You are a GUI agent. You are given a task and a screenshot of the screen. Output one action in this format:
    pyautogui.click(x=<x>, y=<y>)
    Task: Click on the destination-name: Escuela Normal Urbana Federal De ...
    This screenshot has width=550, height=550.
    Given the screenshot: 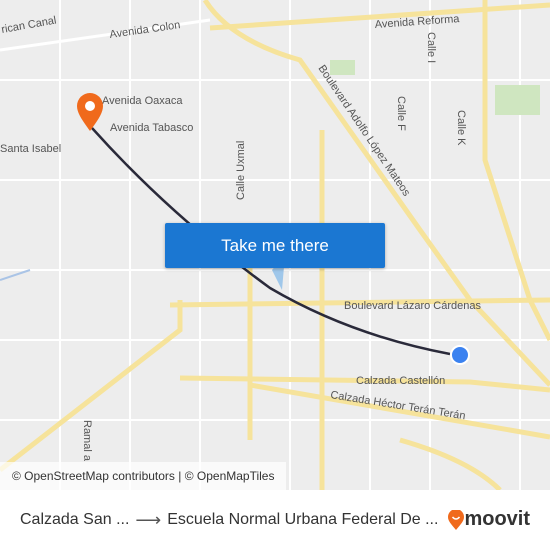 What is the action you would take?
    pyautogui.click(x=303, y=519)
    